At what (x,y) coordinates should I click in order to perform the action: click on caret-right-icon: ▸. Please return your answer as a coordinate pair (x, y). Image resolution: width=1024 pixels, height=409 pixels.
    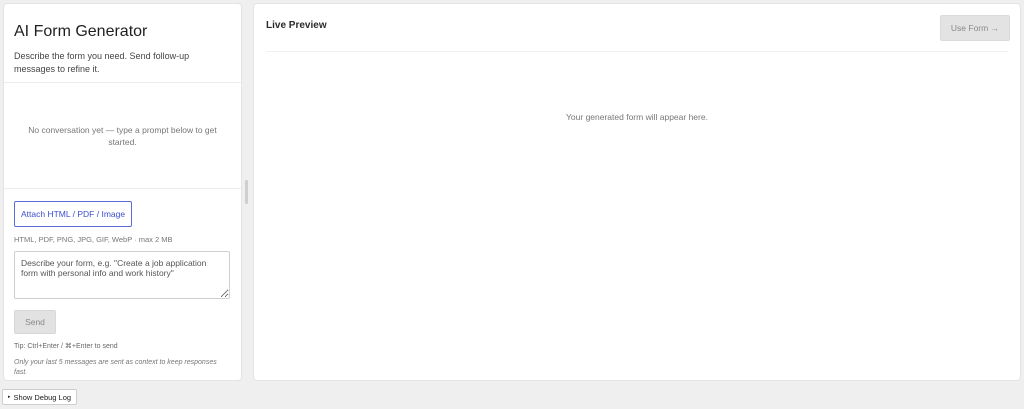
    Looking at the image, I should click on (9, 397).